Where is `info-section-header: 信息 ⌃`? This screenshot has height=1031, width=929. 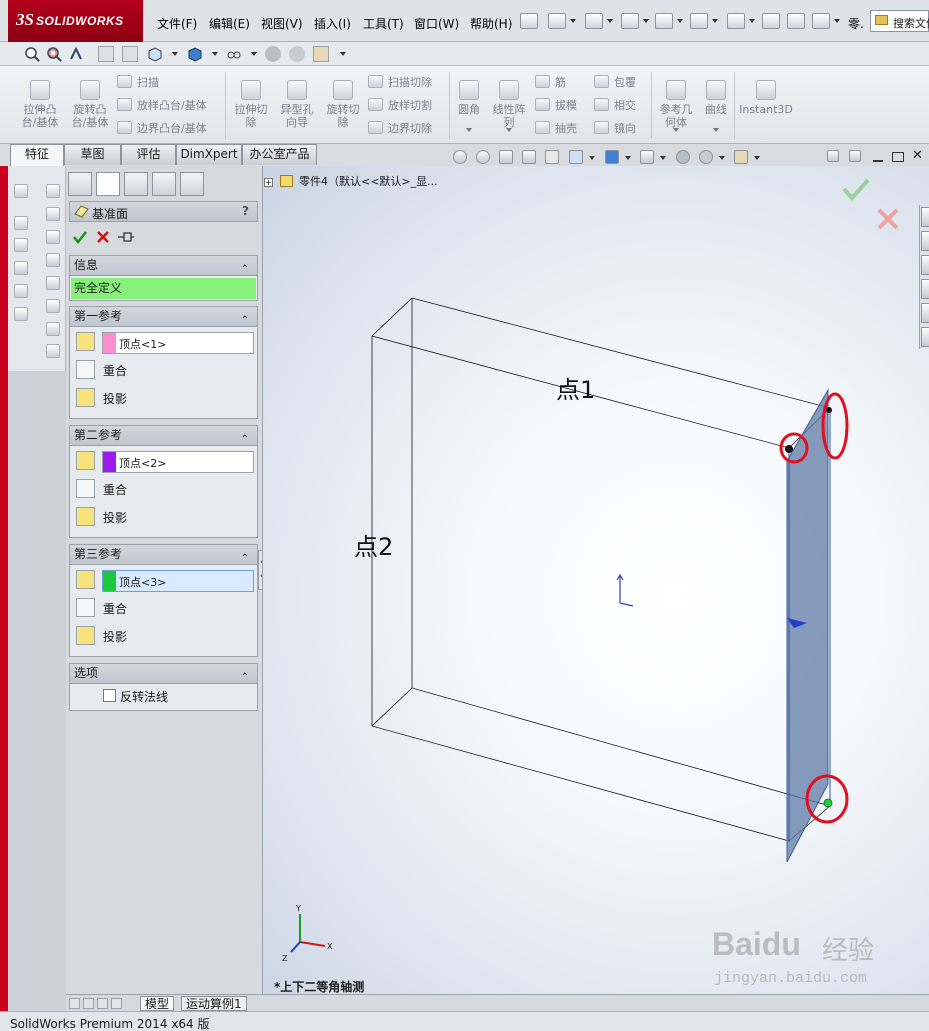
info-section-header: 信息 ⌃ is located at coordinates (163, 266).